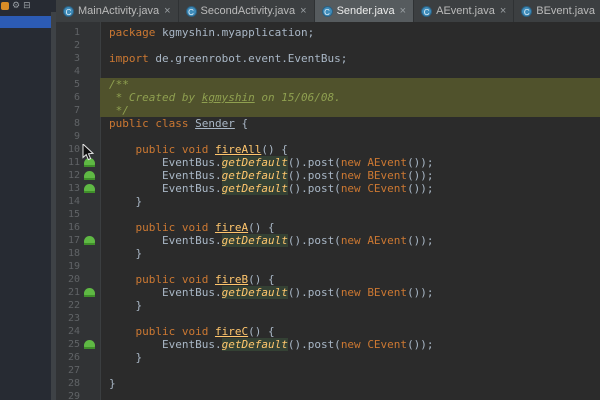  I want to click on tab-mainactivity-java: C MainActivity.java ×, so click(117, 11).